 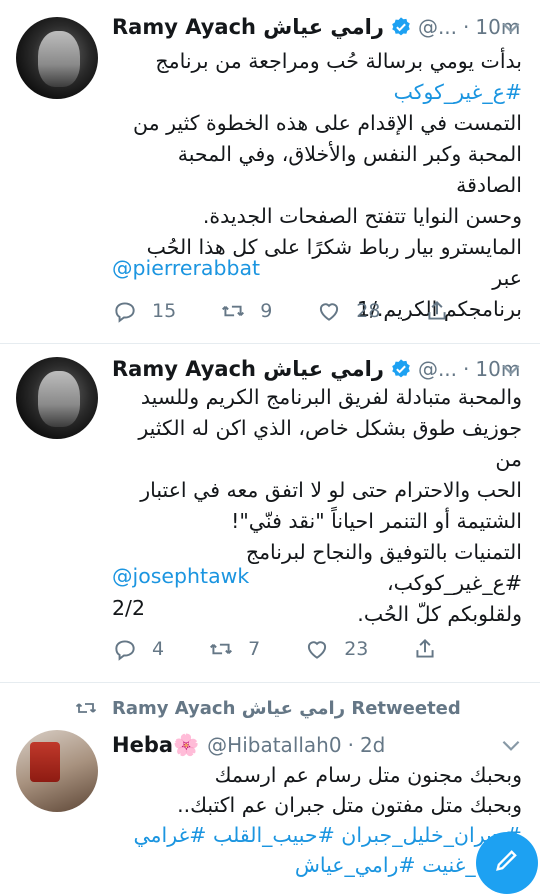 What do you see at coordinates (368, 775) in the screenshot?
I see `text-line: وبحبك مجنون متل رسام عم ارسمك` at bounding box center [368, 775].